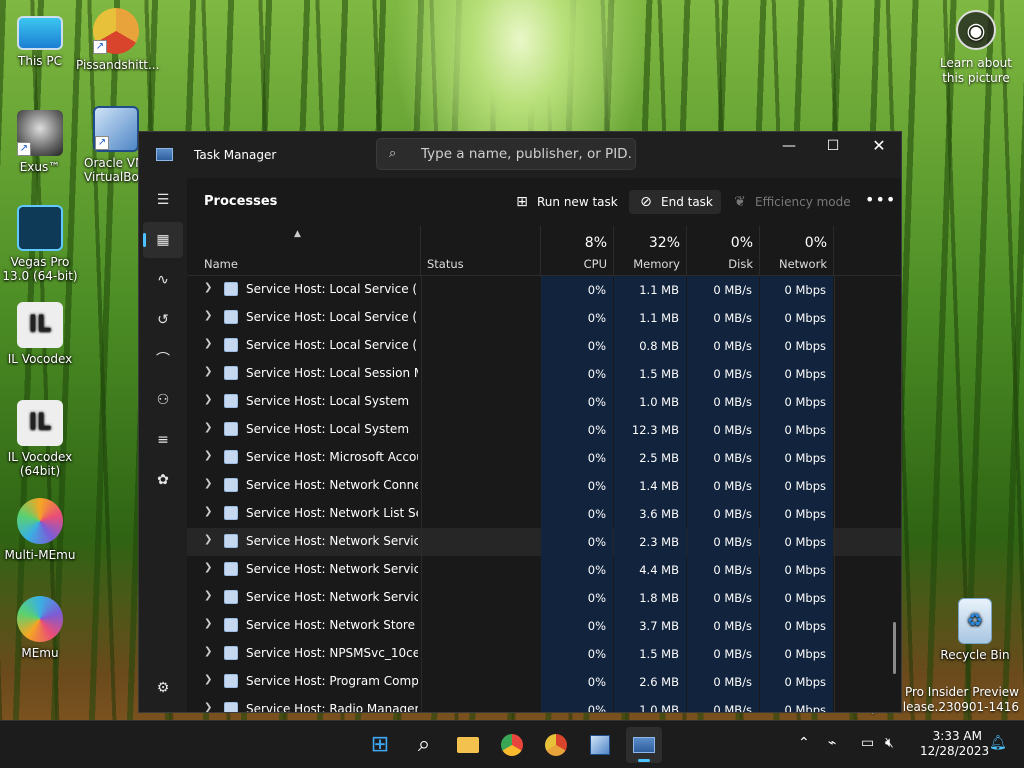 Image resolution: width=1024 pixels, height=768 pixels. I want to click on desktop-icon-this-pc: This PC, so click(40, 40).